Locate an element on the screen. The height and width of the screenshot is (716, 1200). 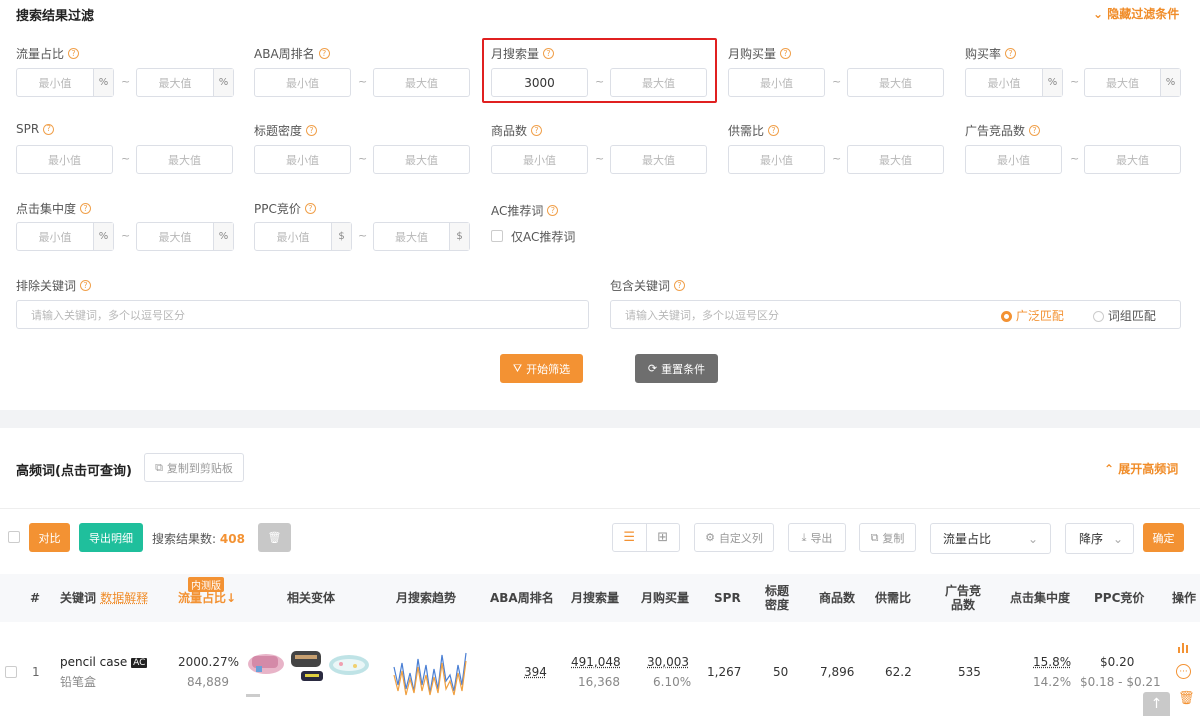
copy-button: ⧉ 复制 is located at coordinates (887, 537).